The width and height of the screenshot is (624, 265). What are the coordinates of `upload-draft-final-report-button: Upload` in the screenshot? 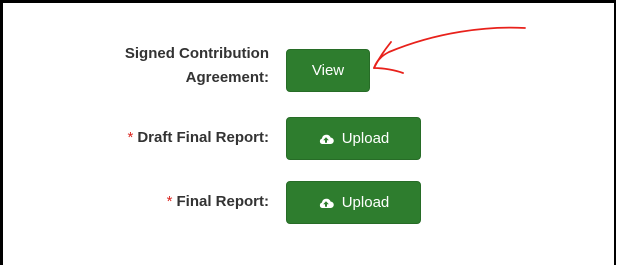 It's located at (353, 138).